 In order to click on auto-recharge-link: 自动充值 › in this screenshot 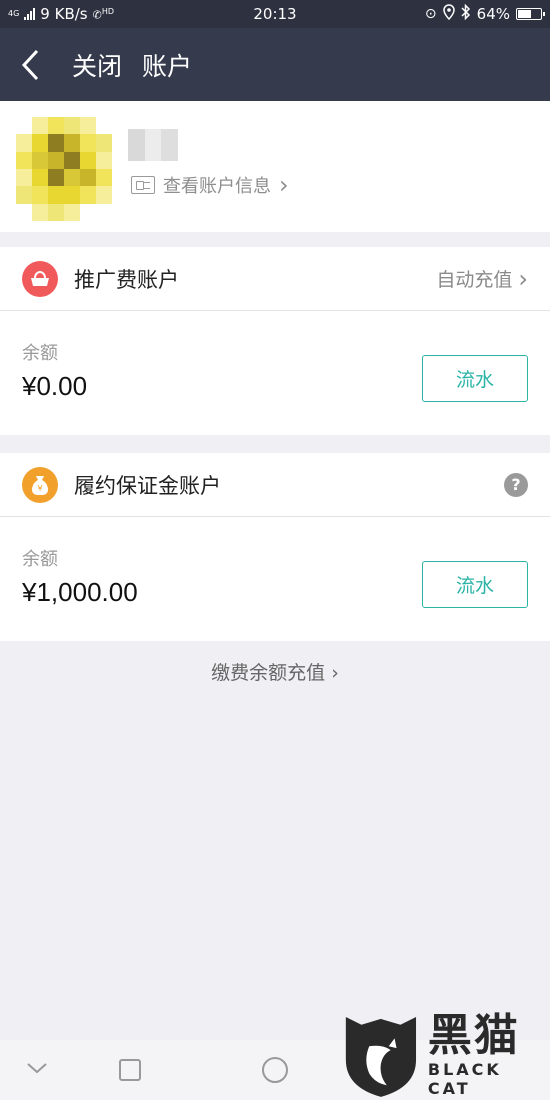, I will do `click(482, 278)`.